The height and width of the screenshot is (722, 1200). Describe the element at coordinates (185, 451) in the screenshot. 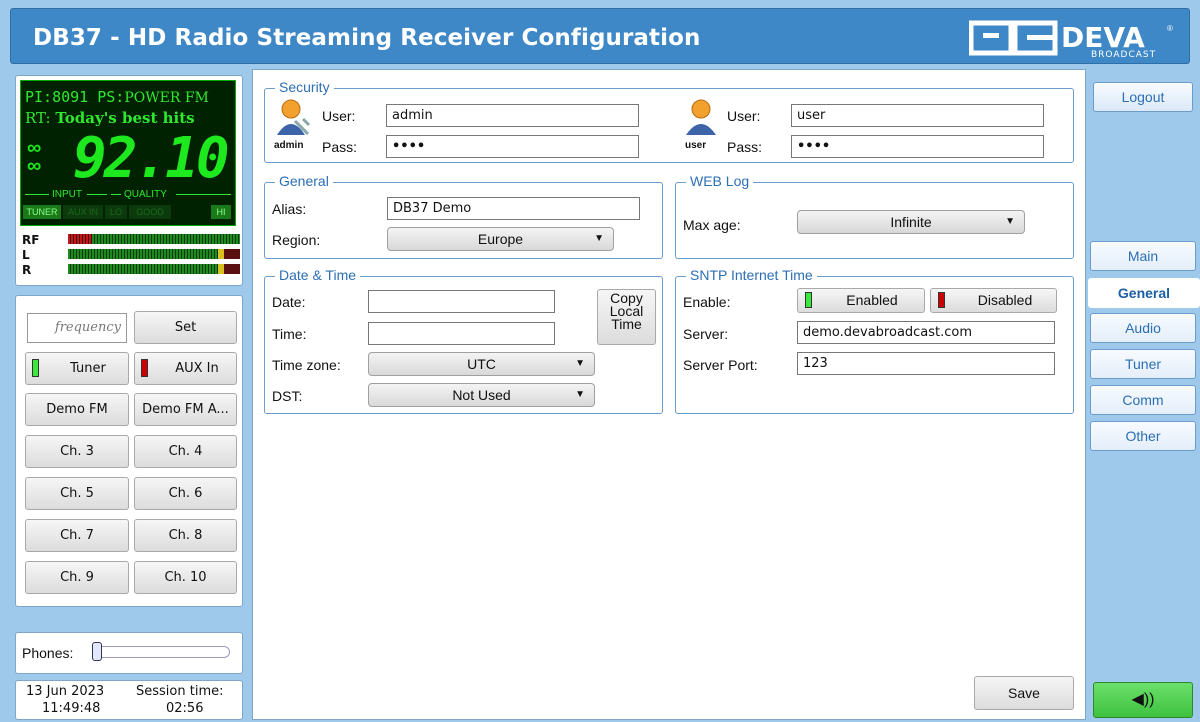

I see `channel-button-4: Ch. 4` at that location.